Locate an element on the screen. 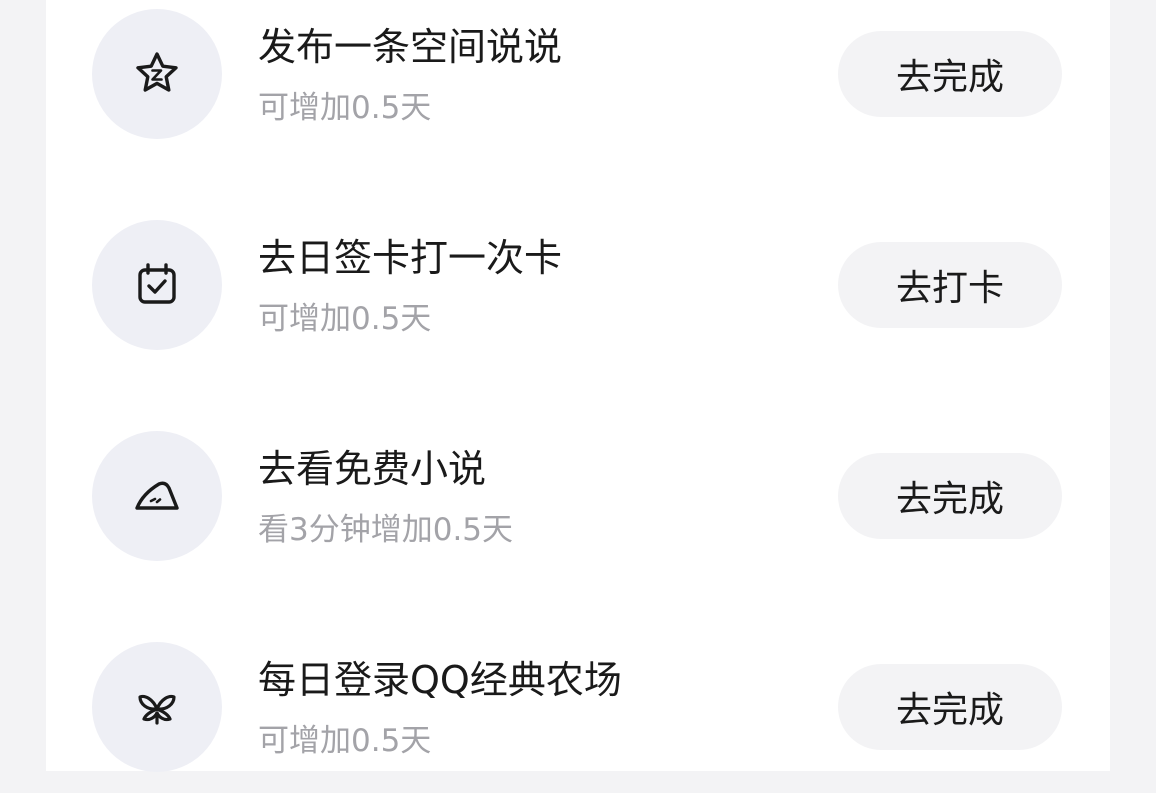 Image resolution: width=1156 pixels, height=793 pixels. task-title: 去看免费小说 is located at coordinates (372, 469).